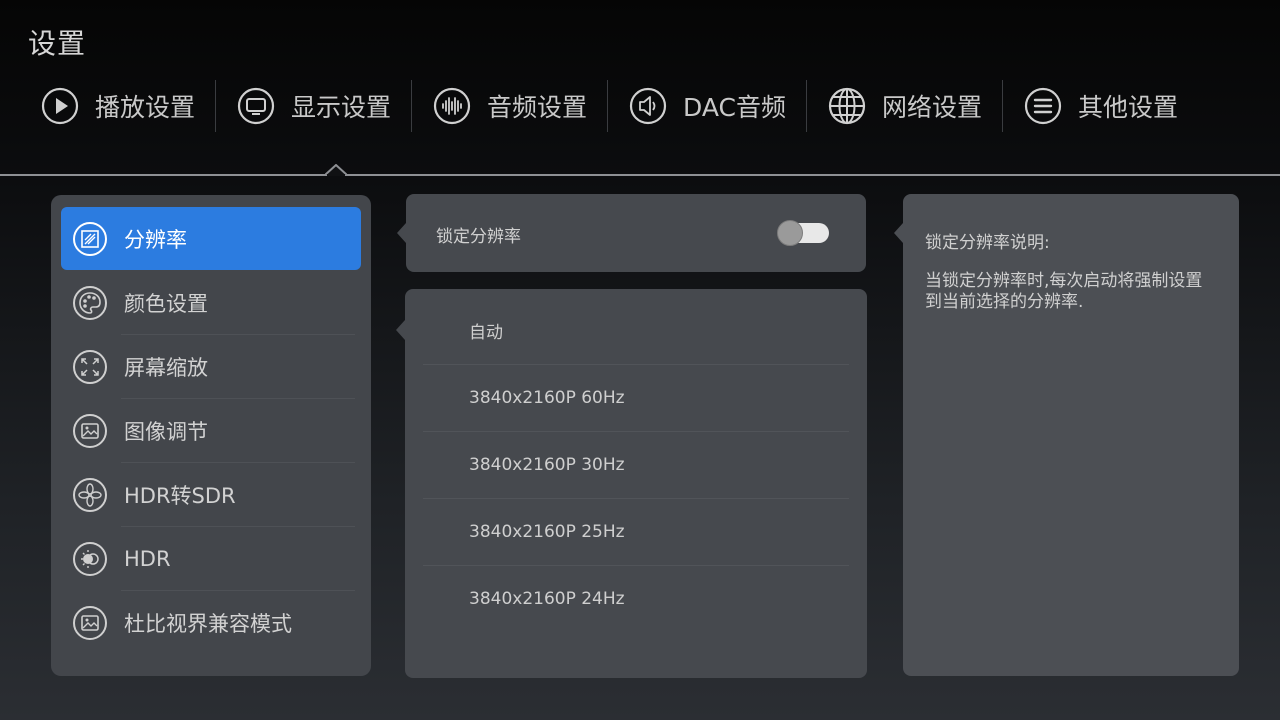  Describe the element at coordinates (341, 107) in the screenshot. I see `tab-label: 显示设置` at that location.